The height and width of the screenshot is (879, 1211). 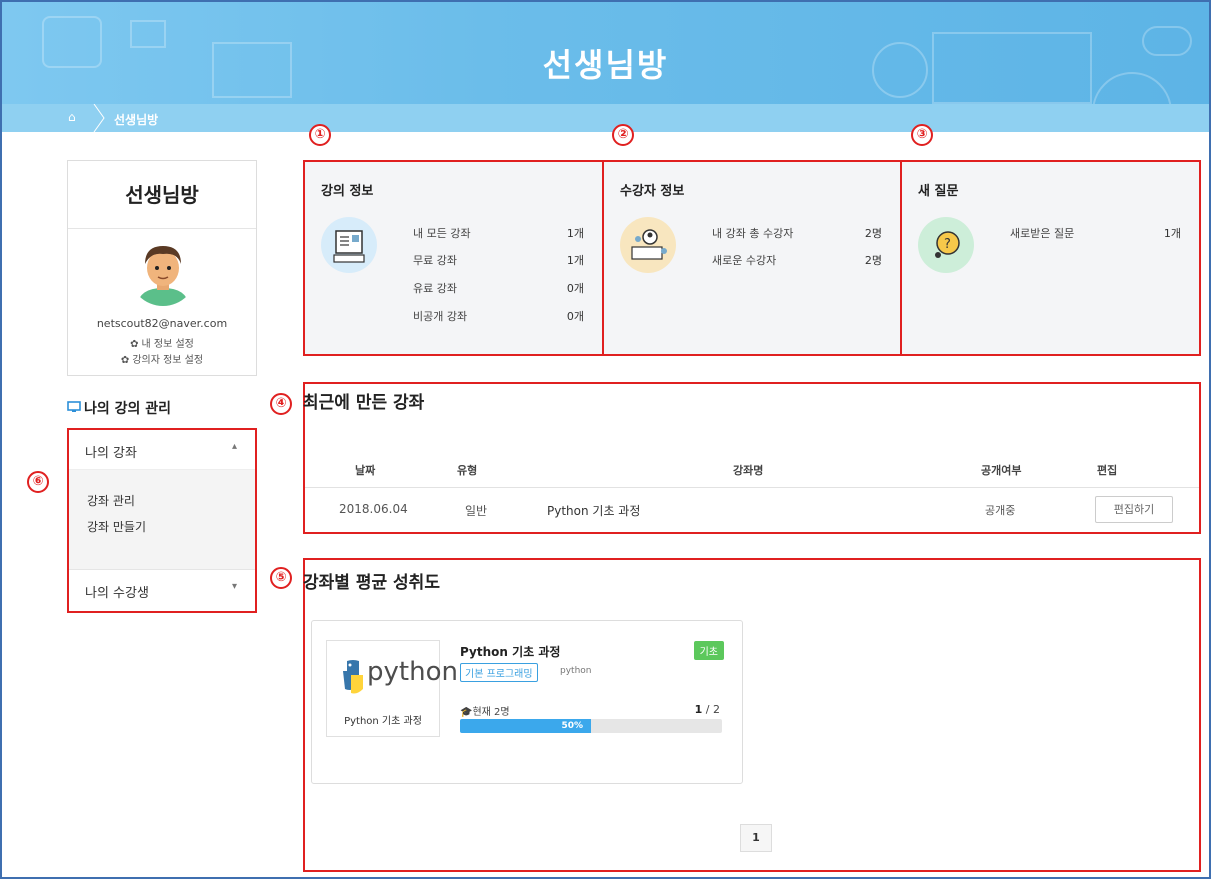 I want to click on instructor-info-settings-label: 강의자 정보 설정, so click(x=168, y=360).